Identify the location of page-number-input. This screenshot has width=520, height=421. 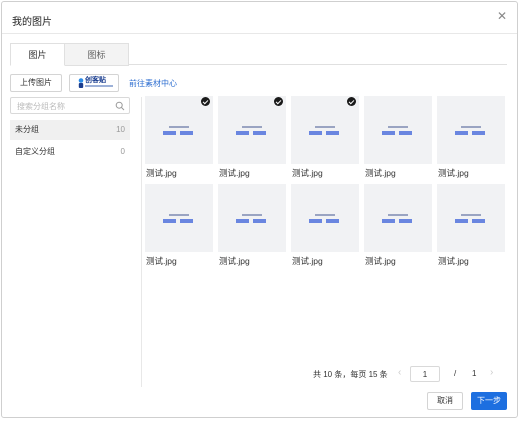
(425, 374).